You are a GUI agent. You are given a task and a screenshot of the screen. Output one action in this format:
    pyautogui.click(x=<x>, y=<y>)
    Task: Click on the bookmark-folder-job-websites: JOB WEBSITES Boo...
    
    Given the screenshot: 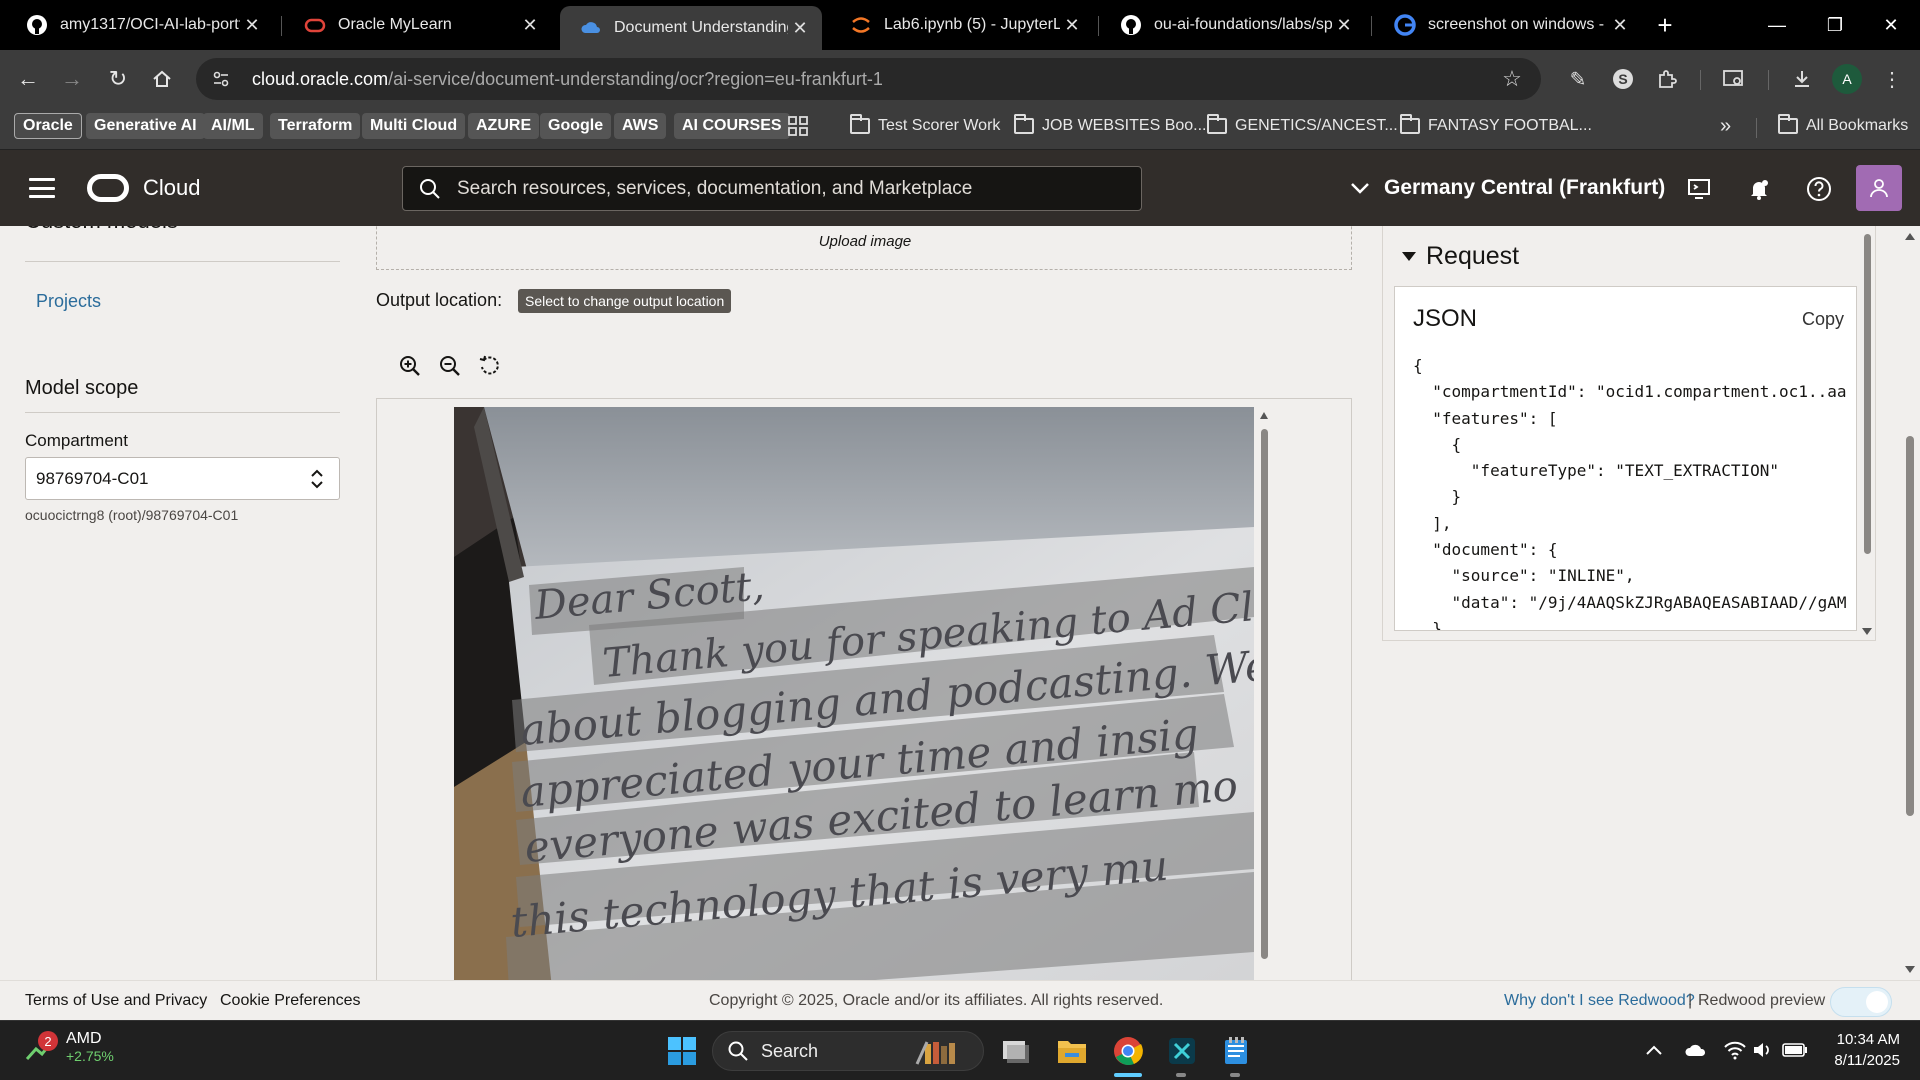 What is the action you would take?
    pyautogui.click(x=1110, y=126)
    